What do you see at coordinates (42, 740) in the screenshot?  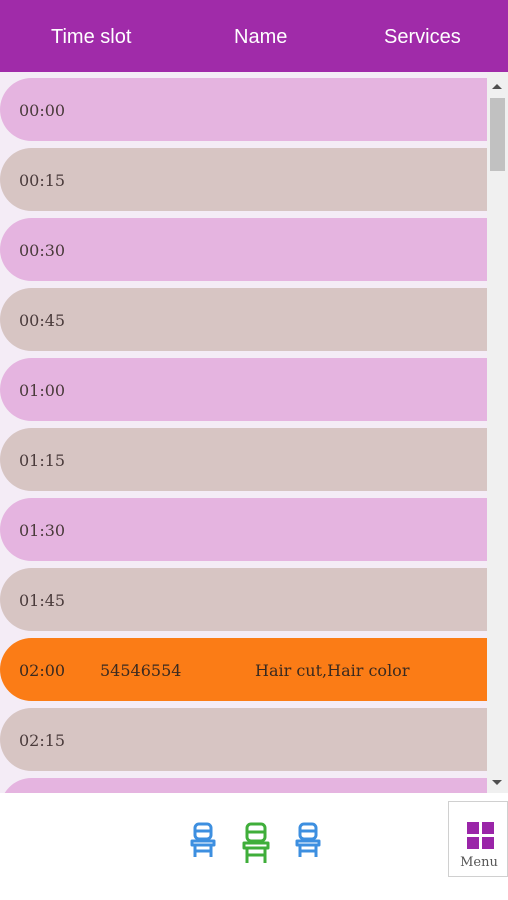 I see `time-slot-label: 02:15` at bounding box center [42, 740].